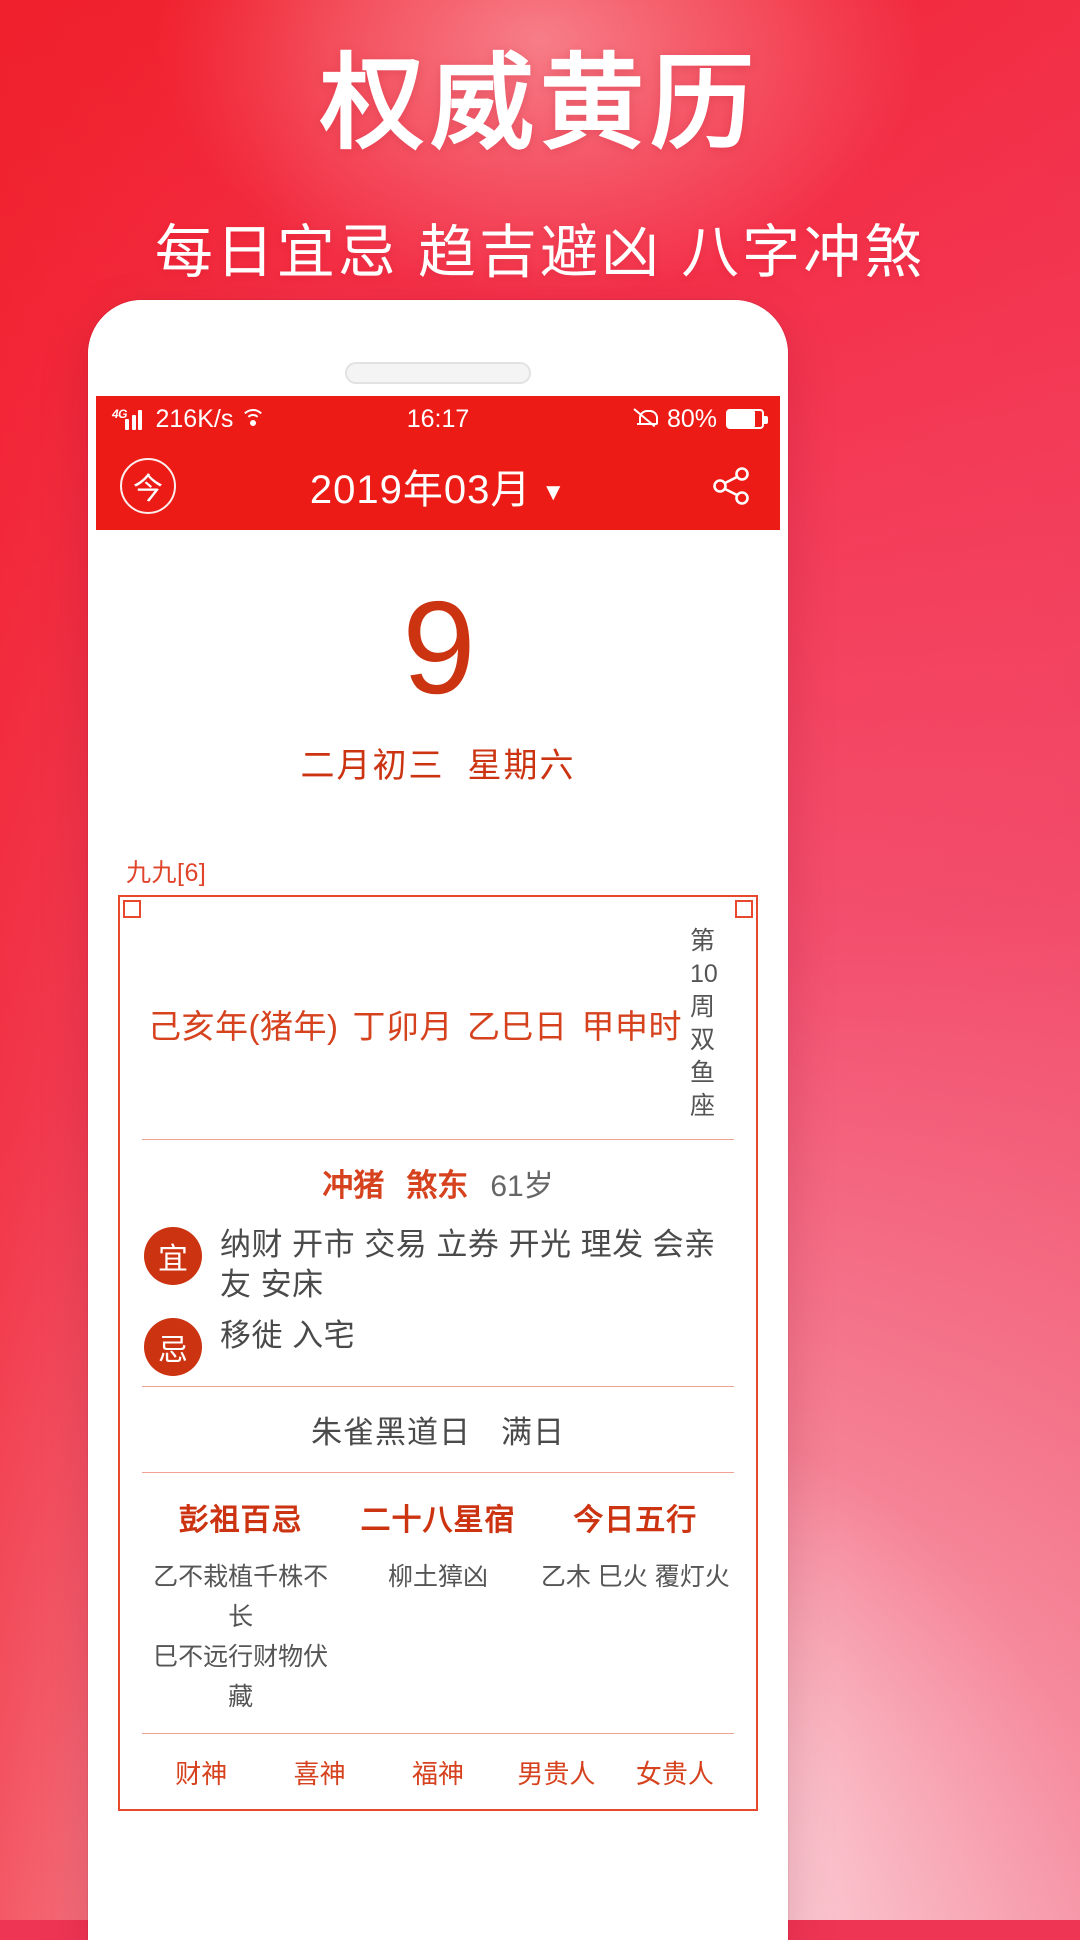  I want to click on shen-day-label: 朱雀黑道日, so click(391, 1433).